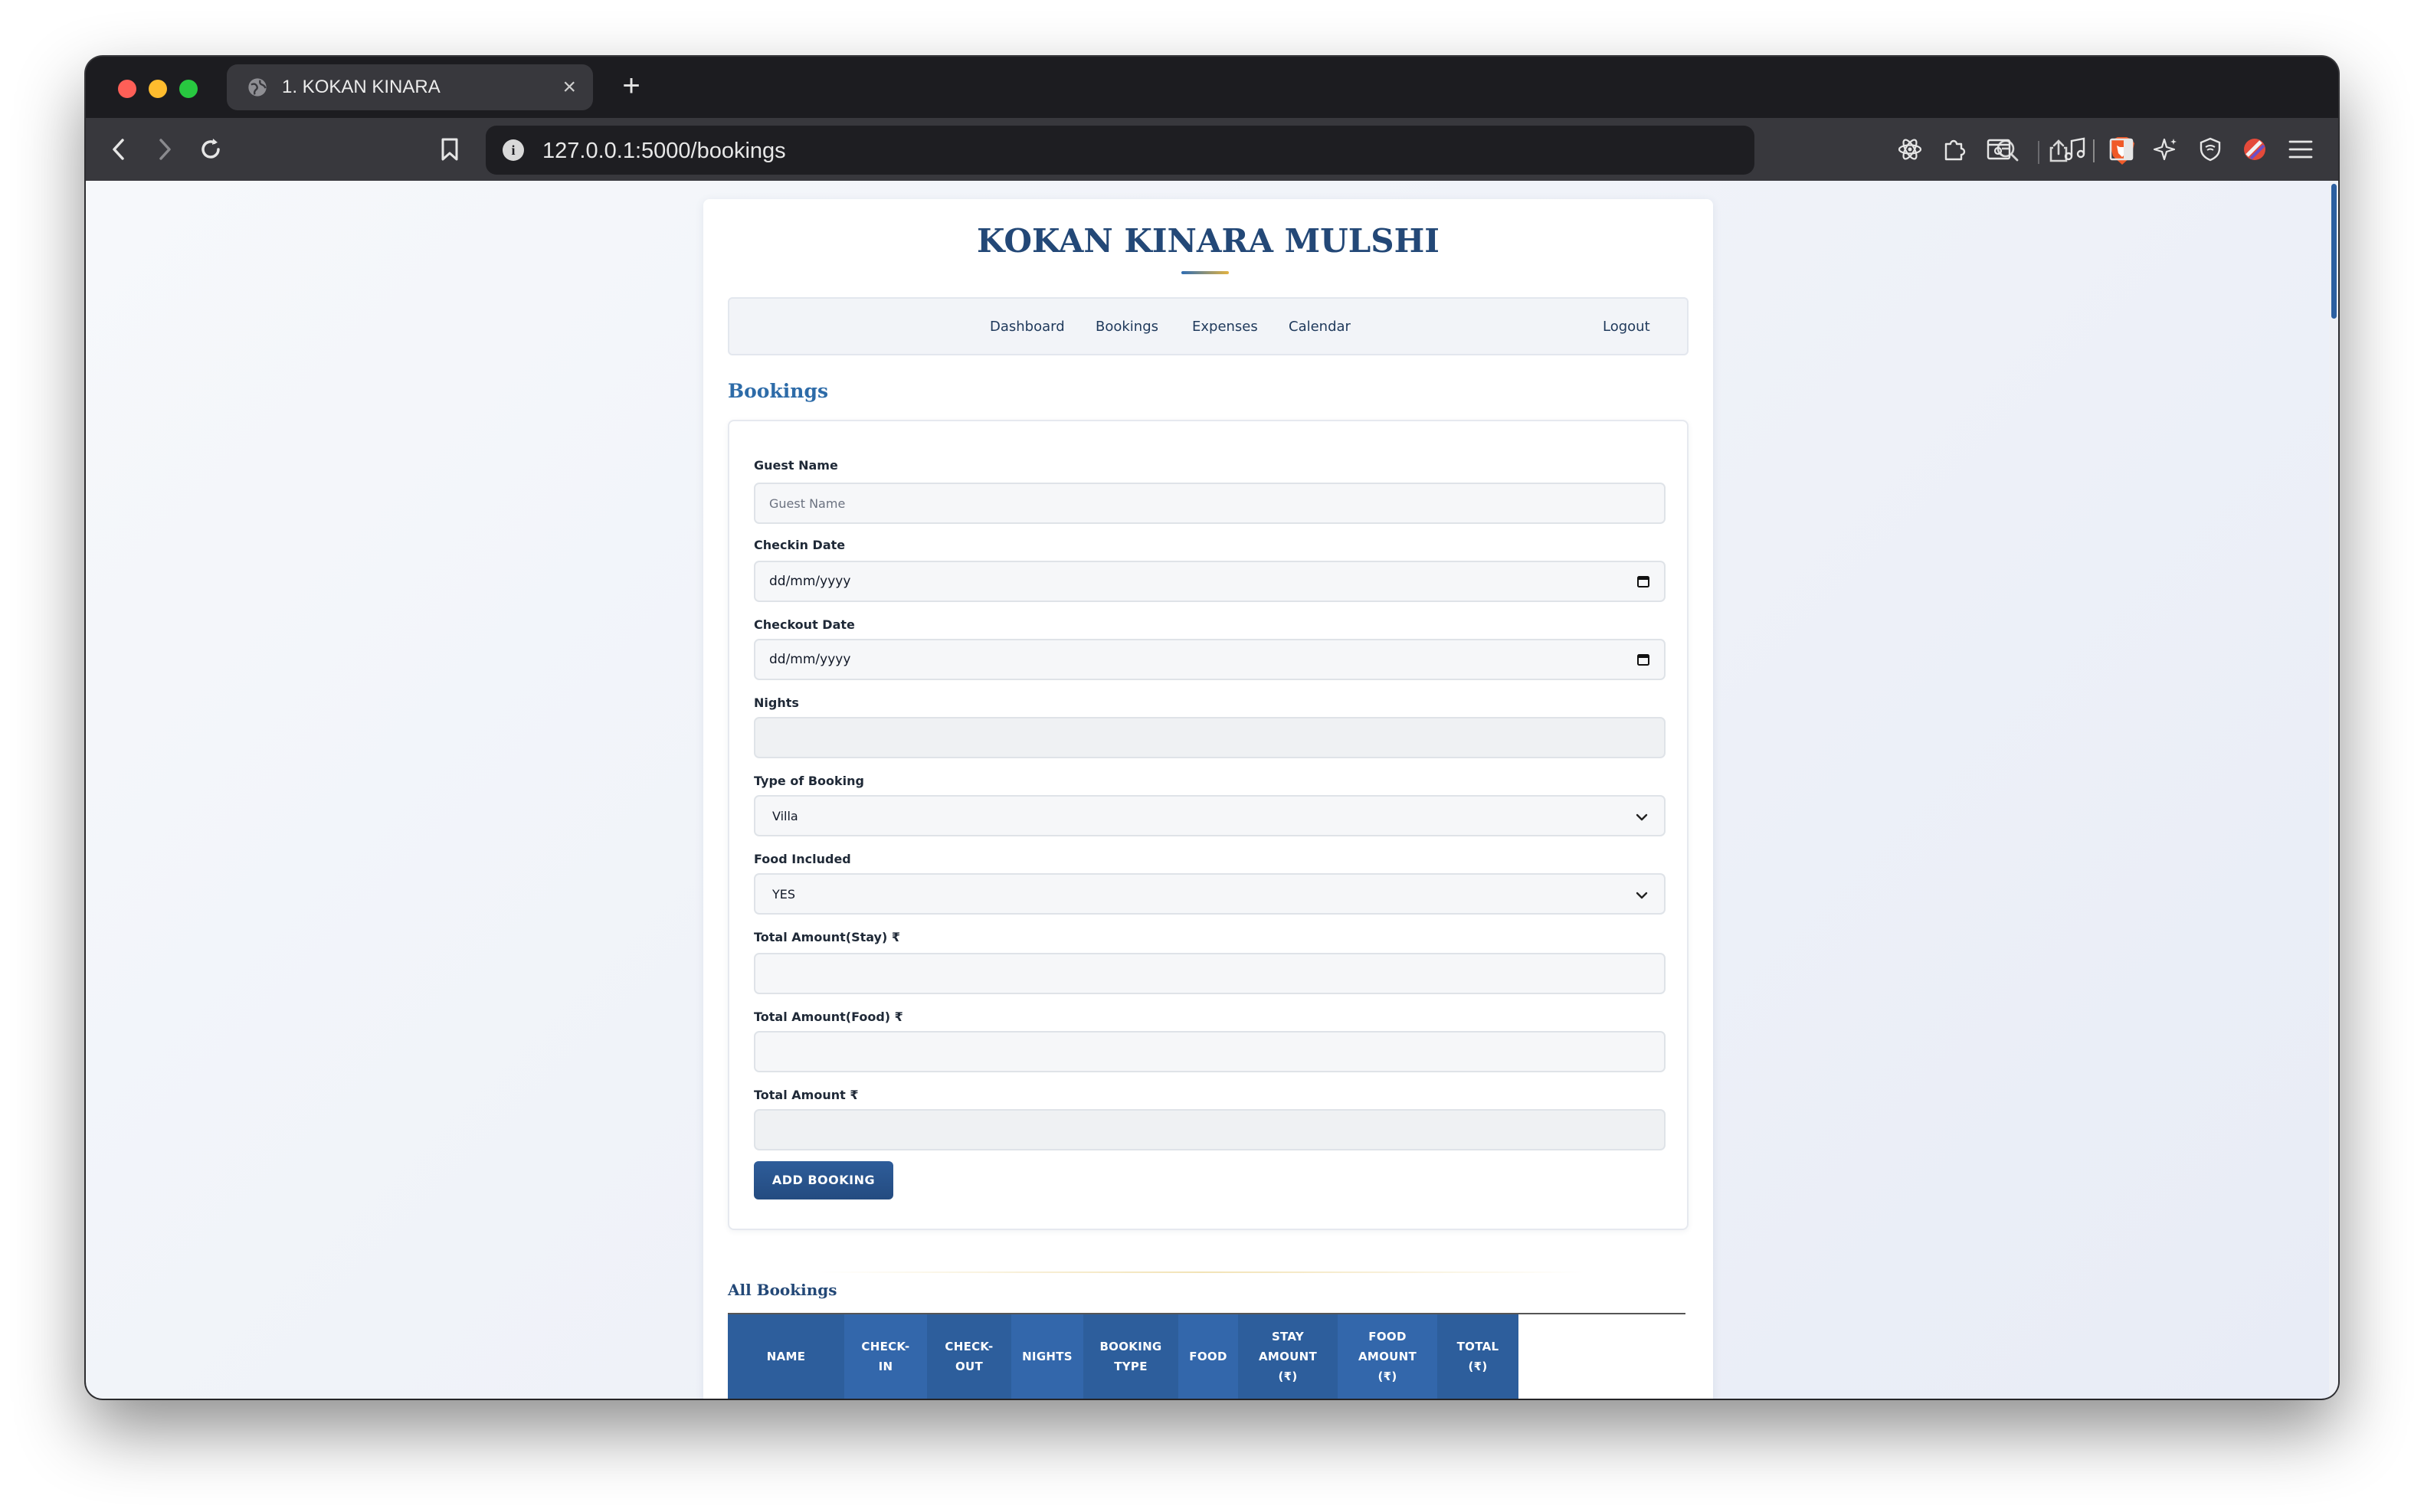  I want to click on guest-name-placeholder: Guest Name, so click(807, 504).